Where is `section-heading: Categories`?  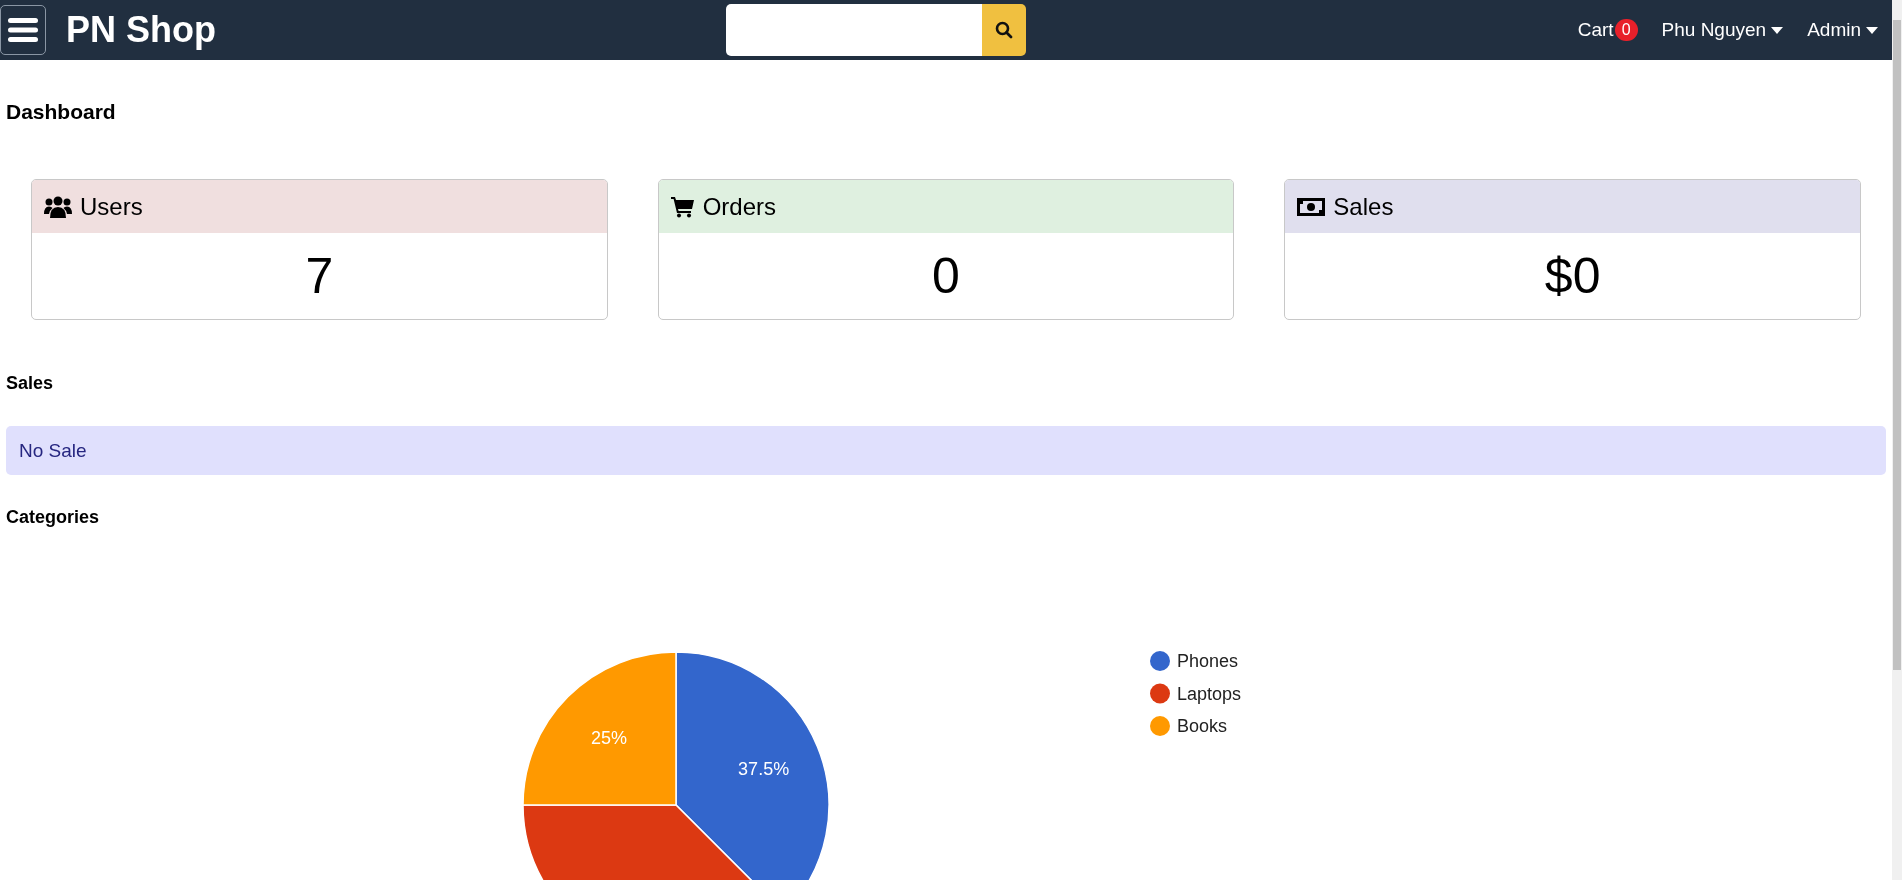 section-heading: Categories is located at coordinates (53, 517).